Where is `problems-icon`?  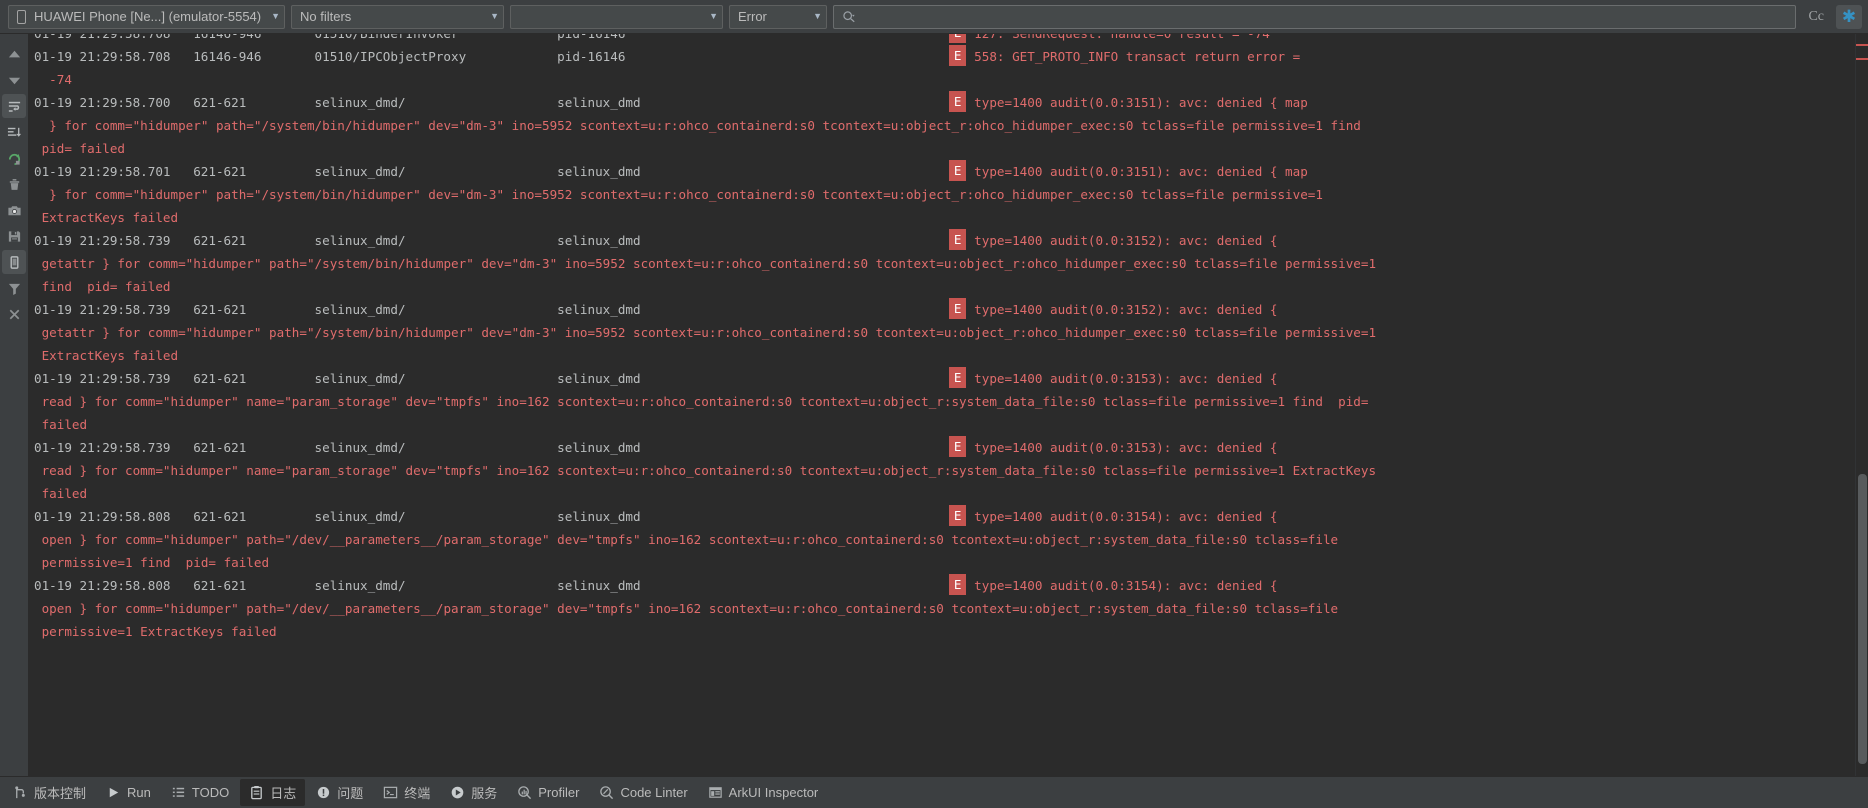
problems-icon is located at coordinates (323, 792).